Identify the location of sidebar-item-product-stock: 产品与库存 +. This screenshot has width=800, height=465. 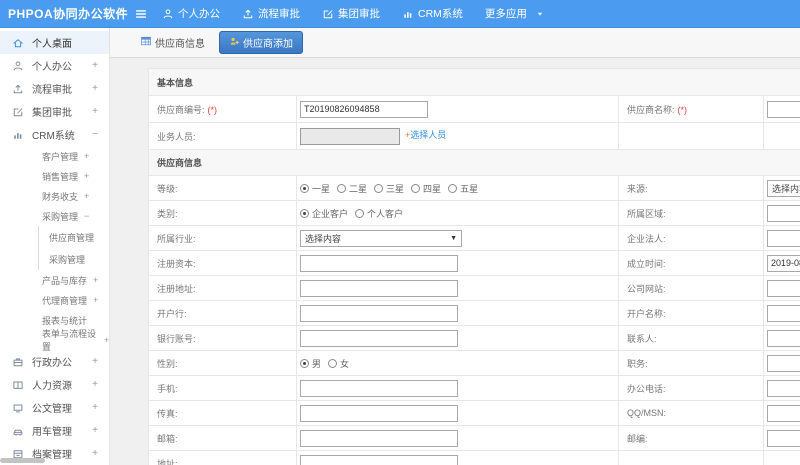
(54, 280).